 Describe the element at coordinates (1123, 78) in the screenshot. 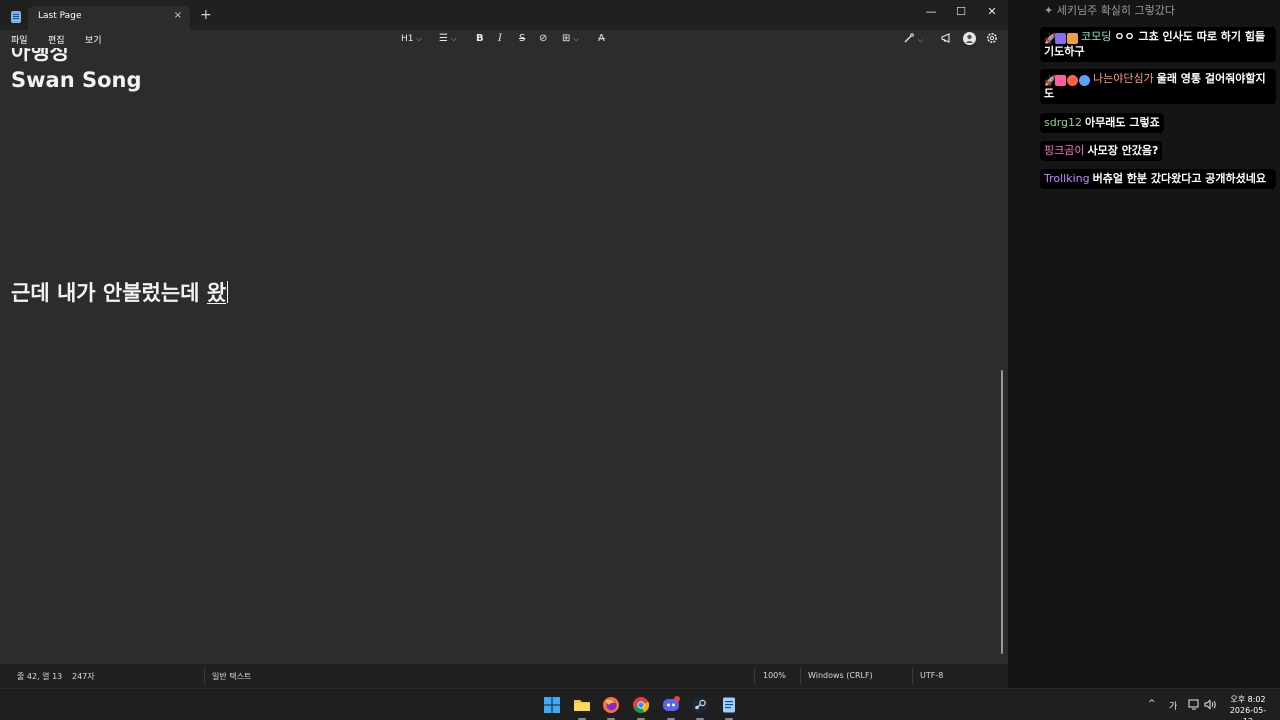

I see `chat-username: 나는야단심가` at that location.